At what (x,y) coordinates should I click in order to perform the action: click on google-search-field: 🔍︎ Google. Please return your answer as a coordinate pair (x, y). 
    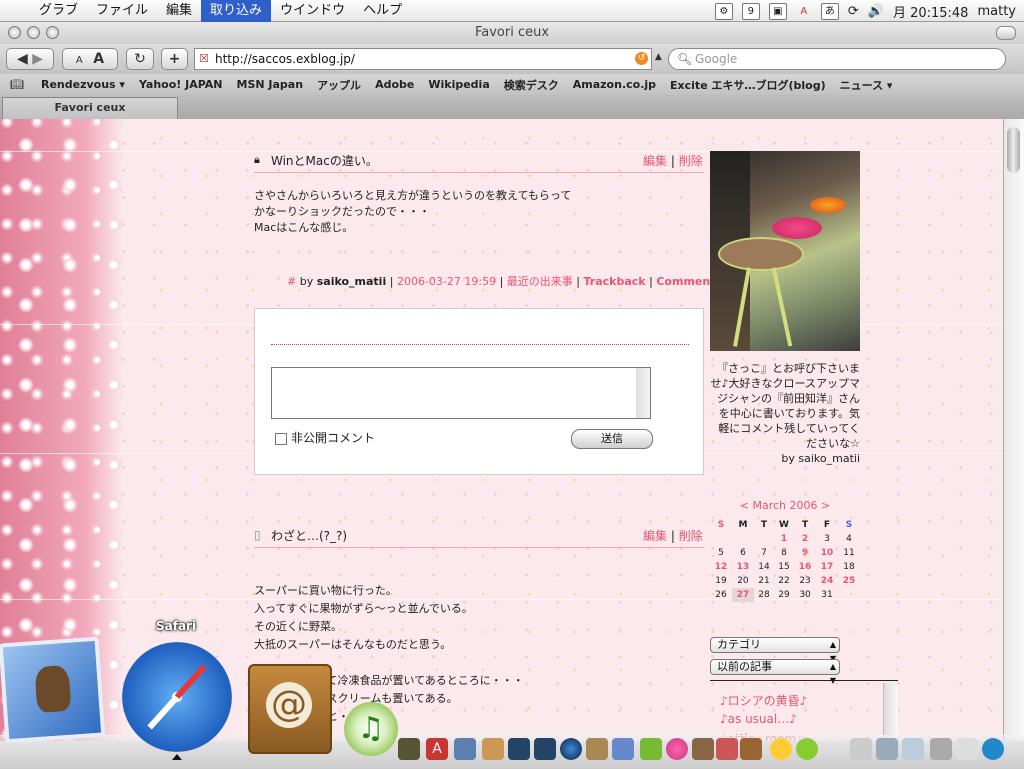
    Looking at the image, I should click on (837, 59).